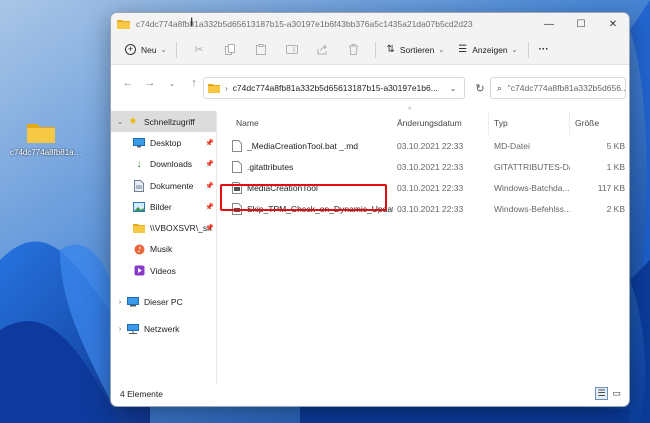 The width and height of the screenshot is (650, 423). What do you see at coordinates (615, 145) in the screenshot?
I see `file-size: 5 KB` at bounding box center [615, 145].